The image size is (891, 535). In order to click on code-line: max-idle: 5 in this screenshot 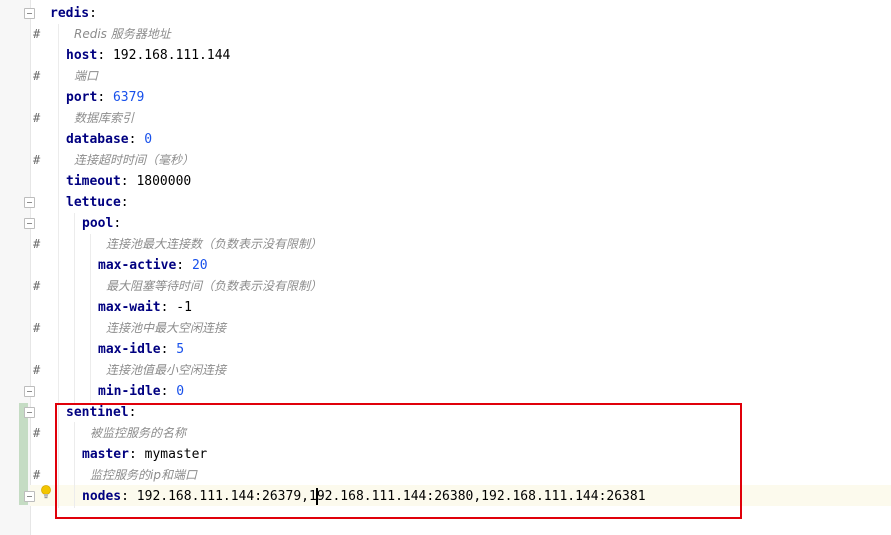, I will do `click(141, 349)`.